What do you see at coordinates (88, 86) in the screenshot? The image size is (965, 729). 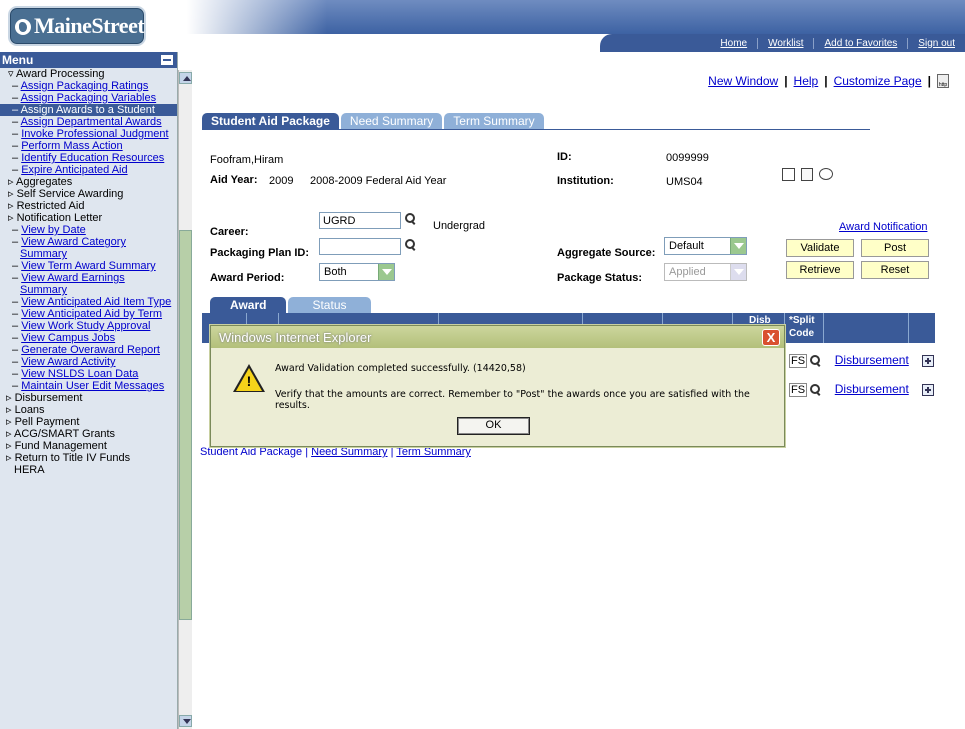 I see `menu-item-assign-packaging-ratings: – Assign Packaging Ratings` at bounding box center [88, 86].